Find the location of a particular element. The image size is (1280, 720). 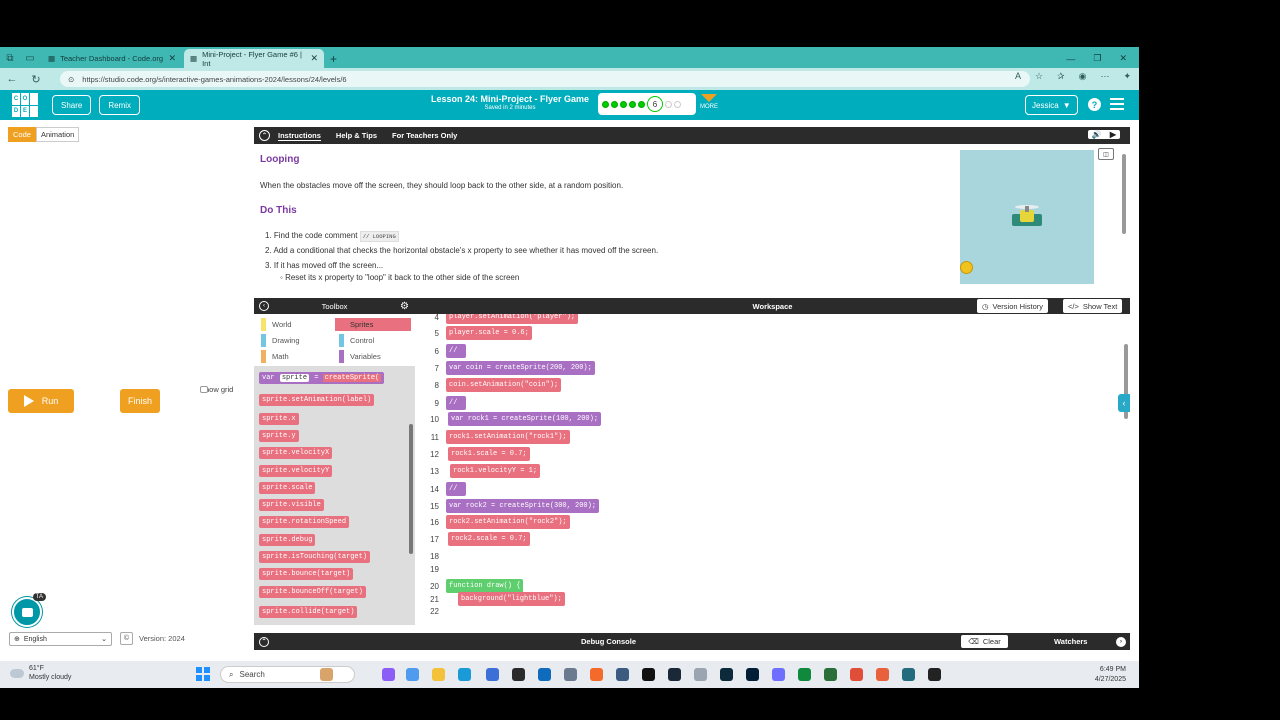

palette-scrollbar is located at coordinates (411, 489).